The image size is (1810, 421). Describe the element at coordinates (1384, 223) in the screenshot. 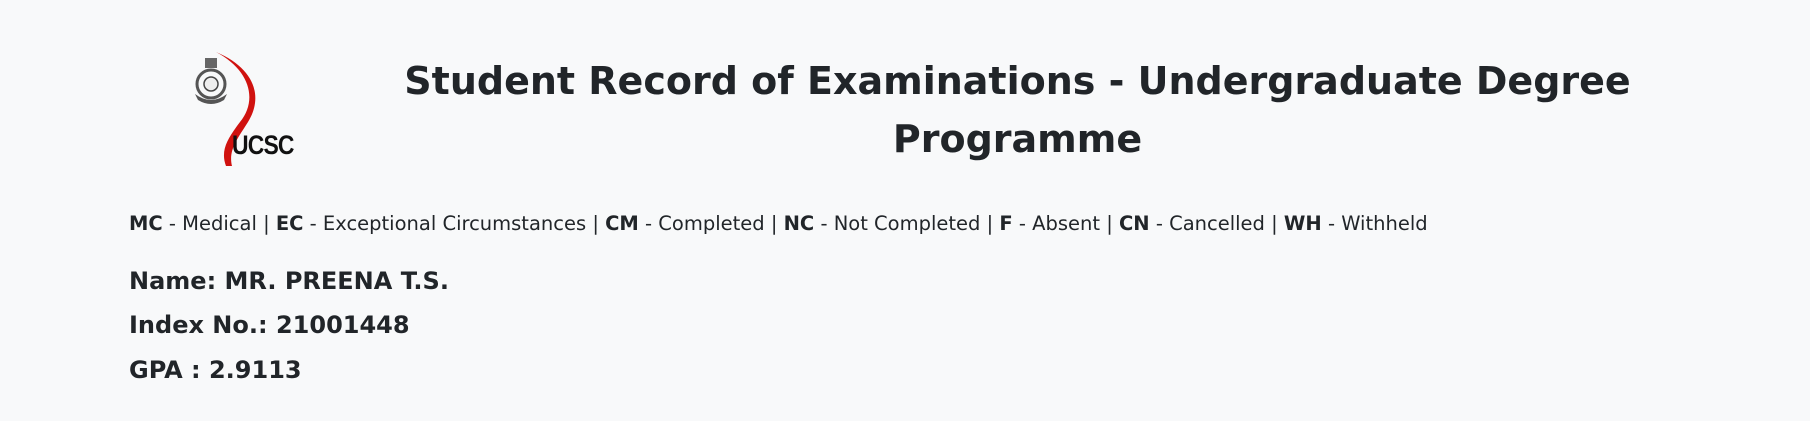

I see `legend-meaning: Withheld` at that location.